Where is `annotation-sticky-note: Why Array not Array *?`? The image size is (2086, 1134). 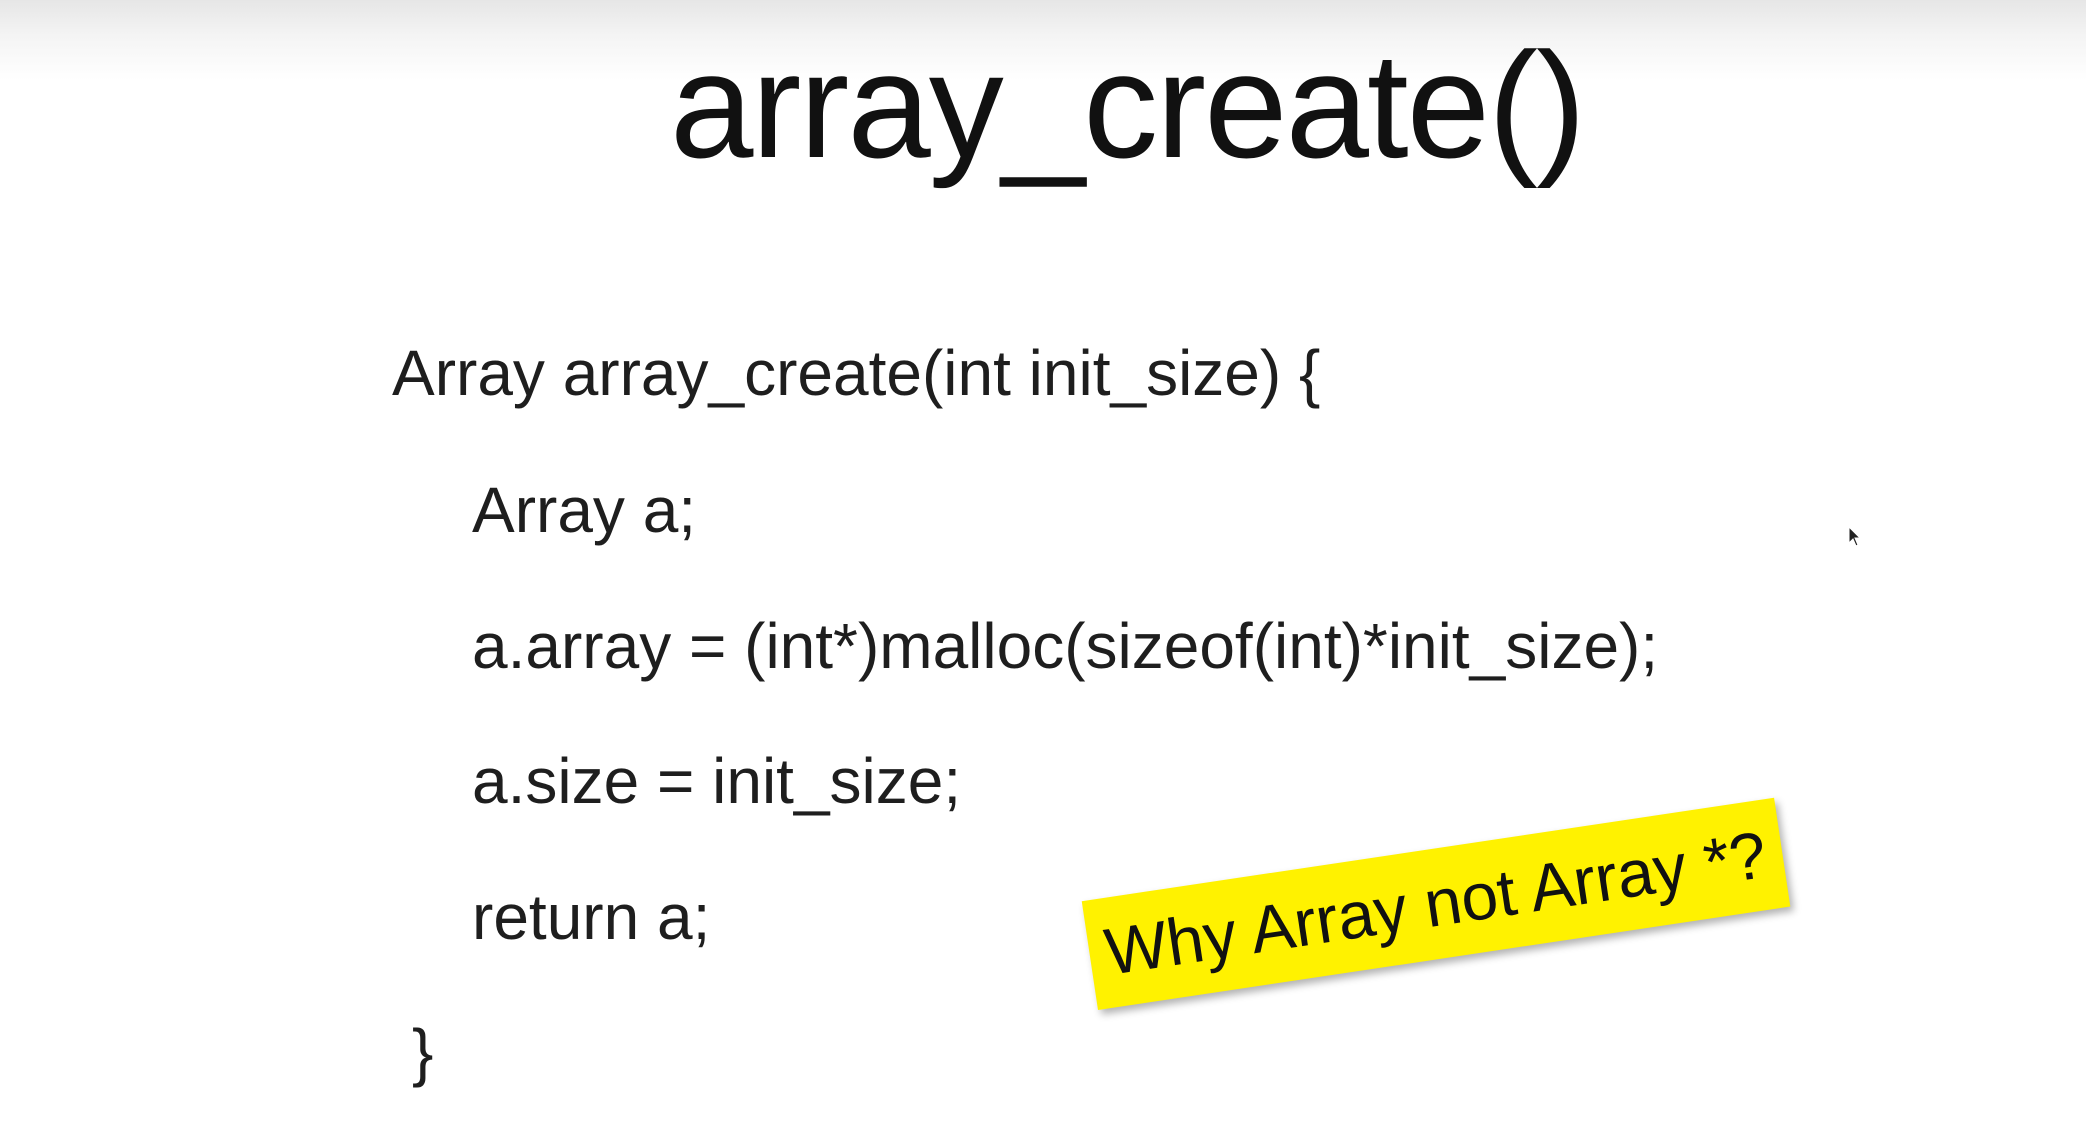
annotation-sticky-note: Why Array not Array *? is located at coordinates (1436, 903).